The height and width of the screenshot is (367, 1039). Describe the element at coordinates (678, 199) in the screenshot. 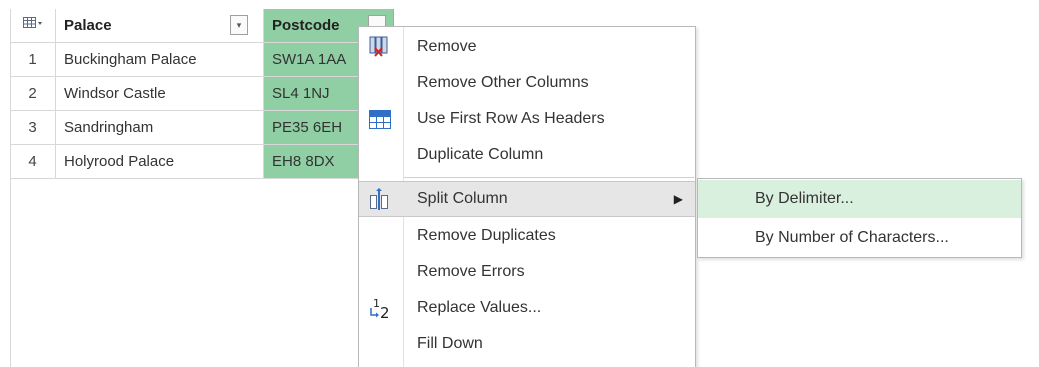

I see `submenu-arrow-icon: ▶` at that location.